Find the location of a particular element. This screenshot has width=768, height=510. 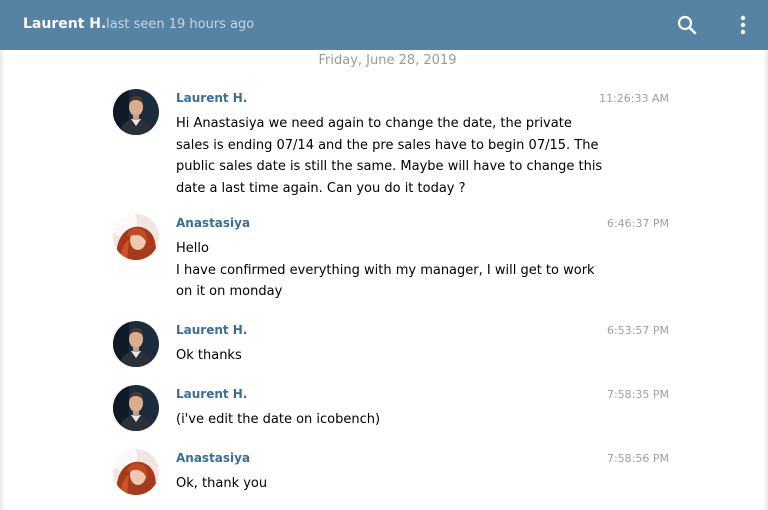

search-button is located at coordinates (687, 25).